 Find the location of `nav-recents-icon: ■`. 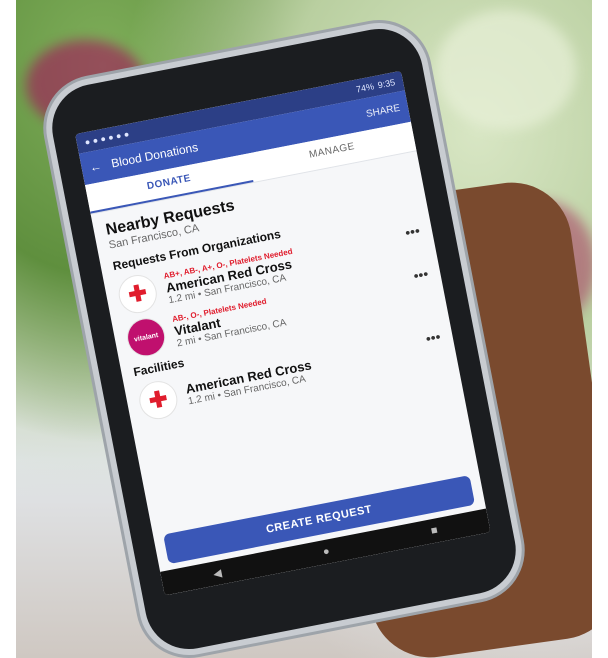

nav-recents-icon: ■ is located at coordinates (434, 530).